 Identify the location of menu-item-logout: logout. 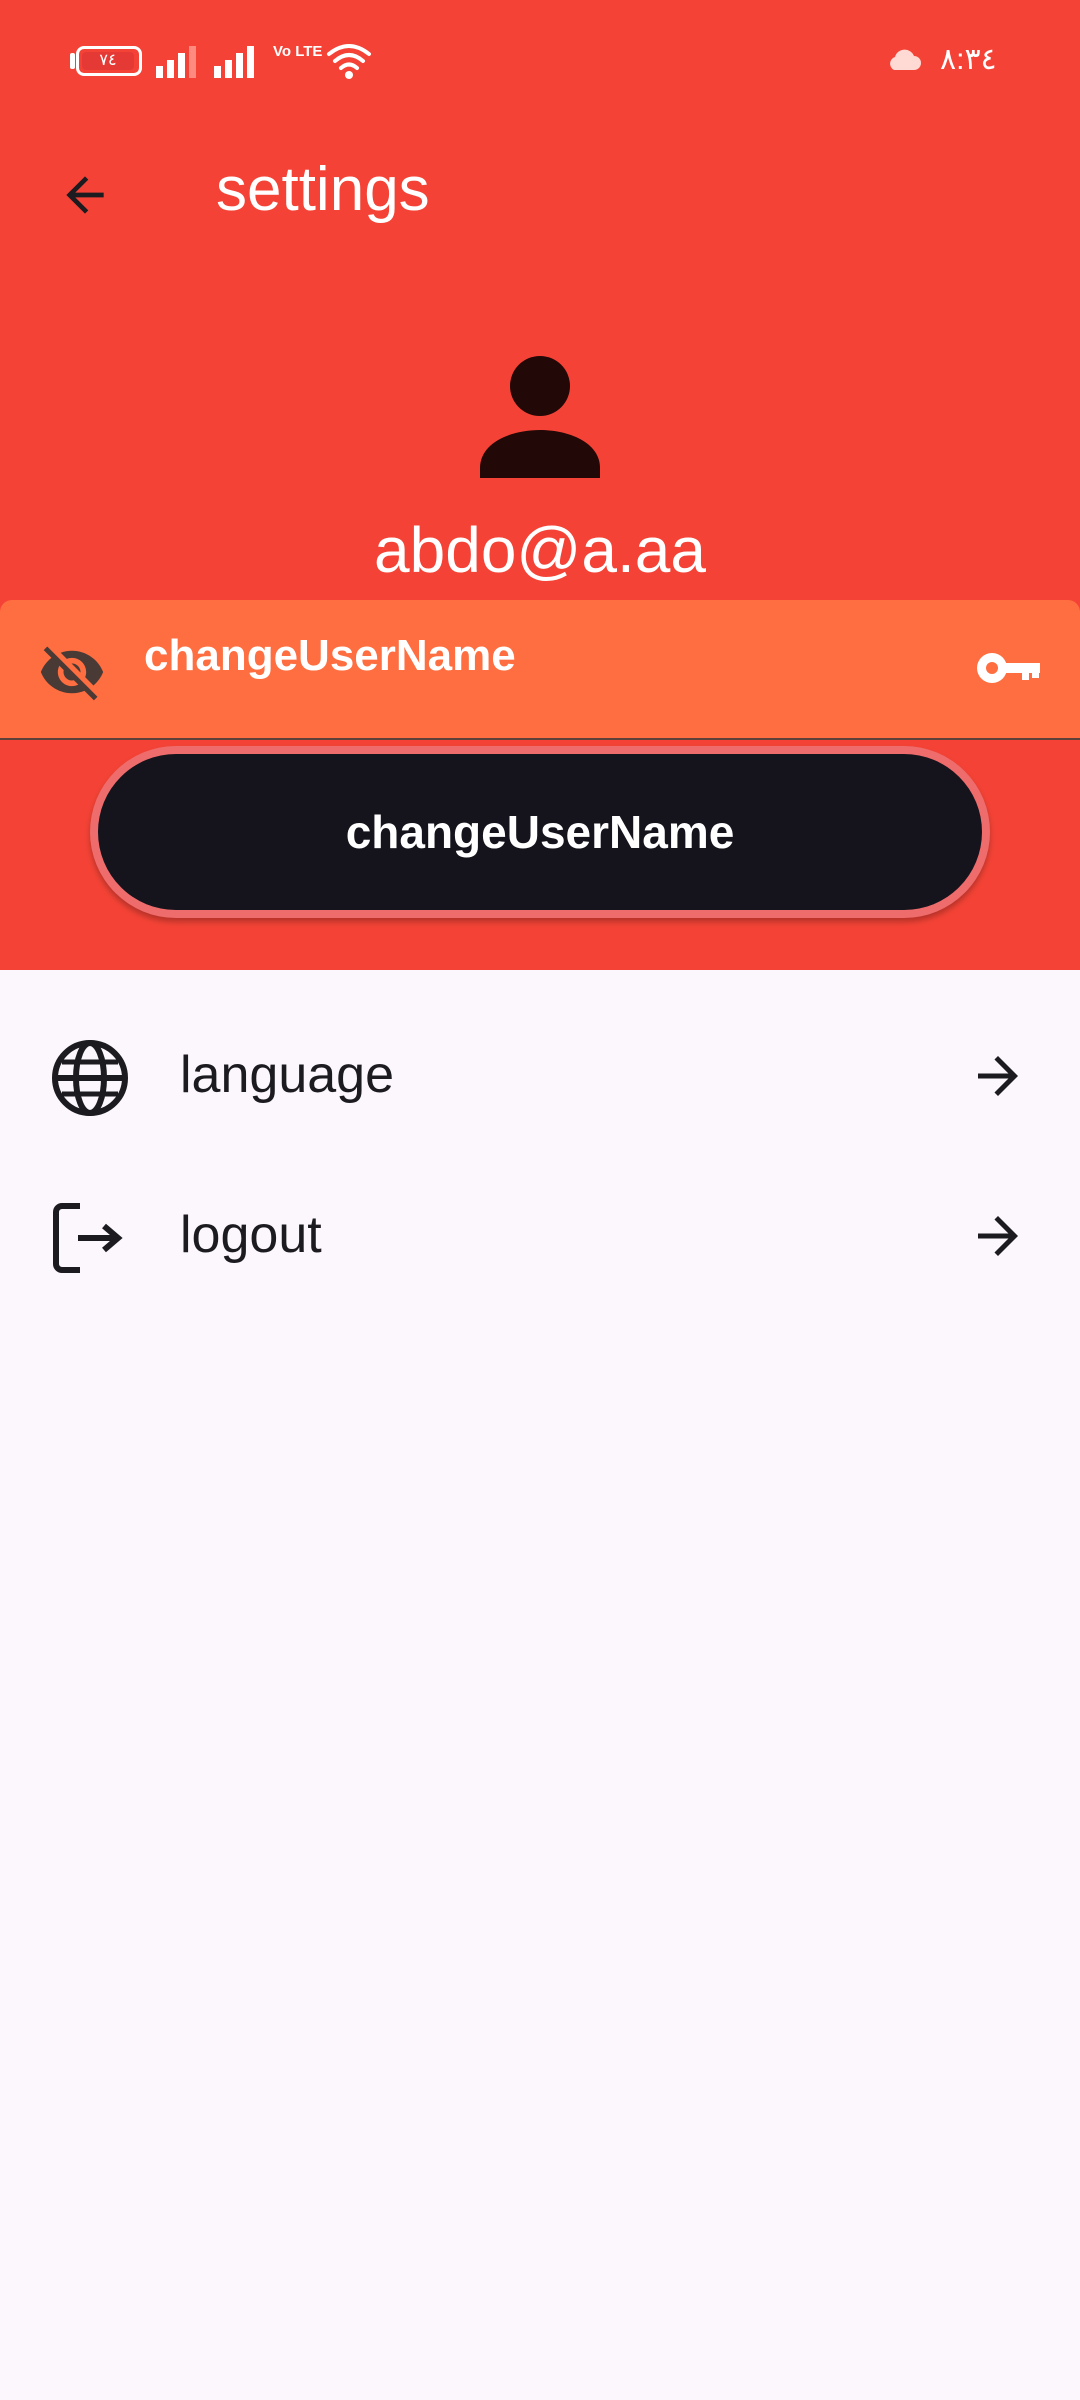
(540, 1235).